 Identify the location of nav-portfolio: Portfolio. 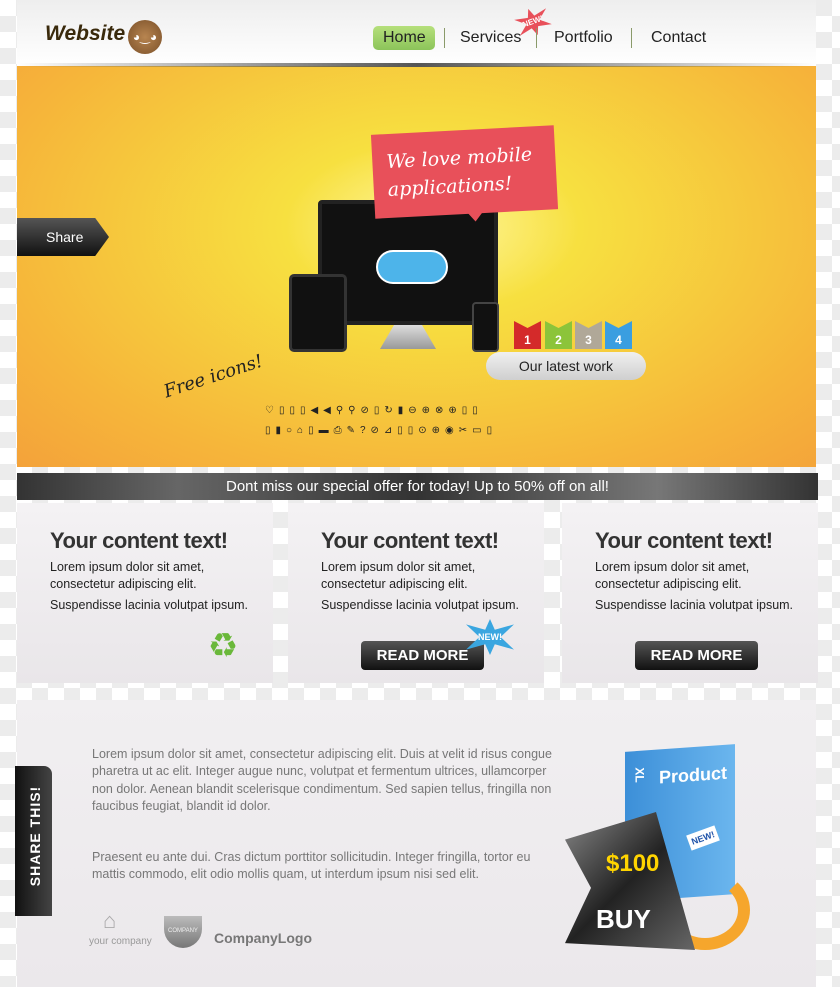
(583, 38).